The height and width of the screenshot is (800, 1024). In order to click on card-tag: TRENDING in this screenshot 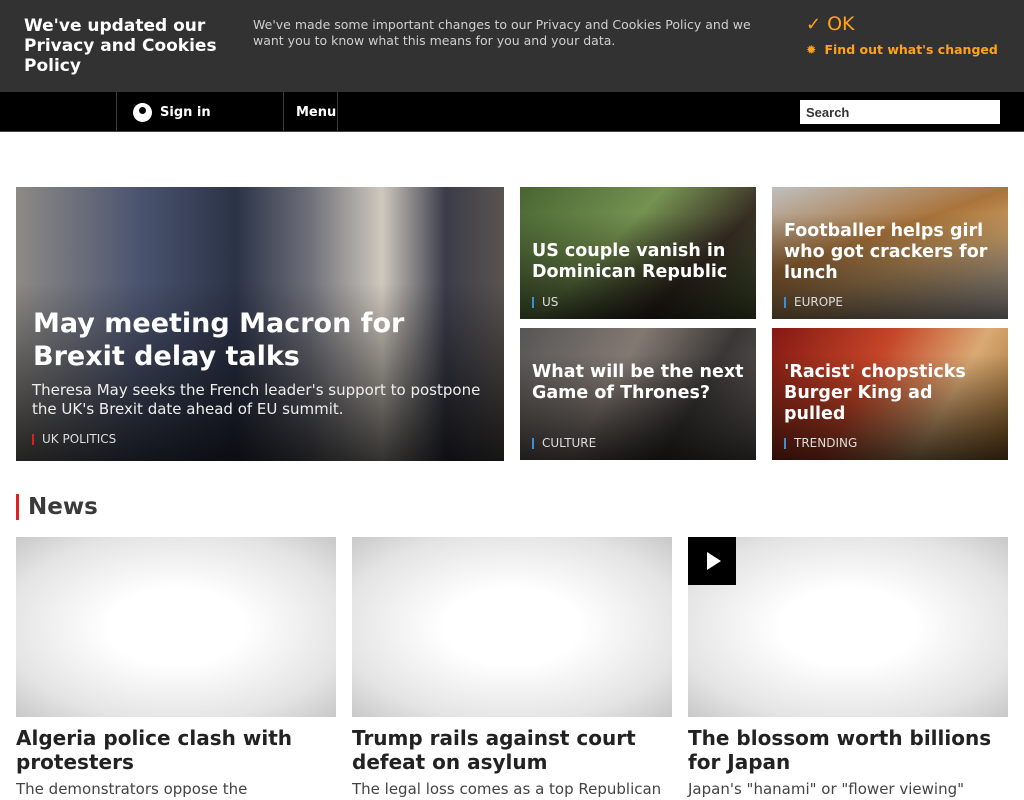, I will do `click(820, 443)`.